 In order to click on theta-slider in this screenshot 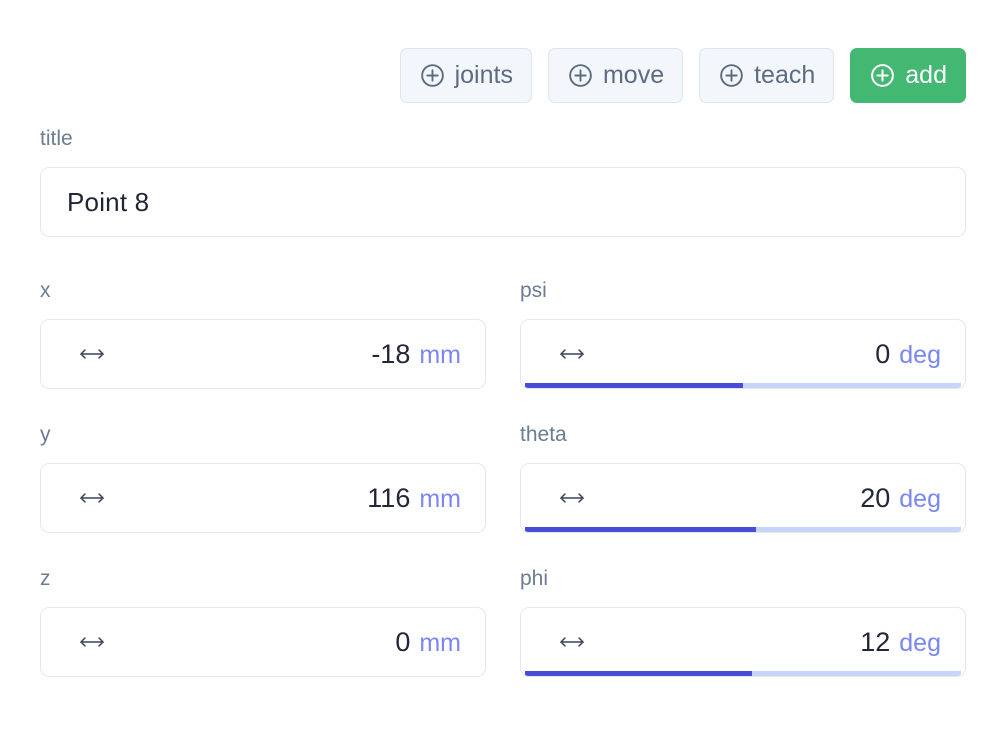, I will do `click(743, 529)`.